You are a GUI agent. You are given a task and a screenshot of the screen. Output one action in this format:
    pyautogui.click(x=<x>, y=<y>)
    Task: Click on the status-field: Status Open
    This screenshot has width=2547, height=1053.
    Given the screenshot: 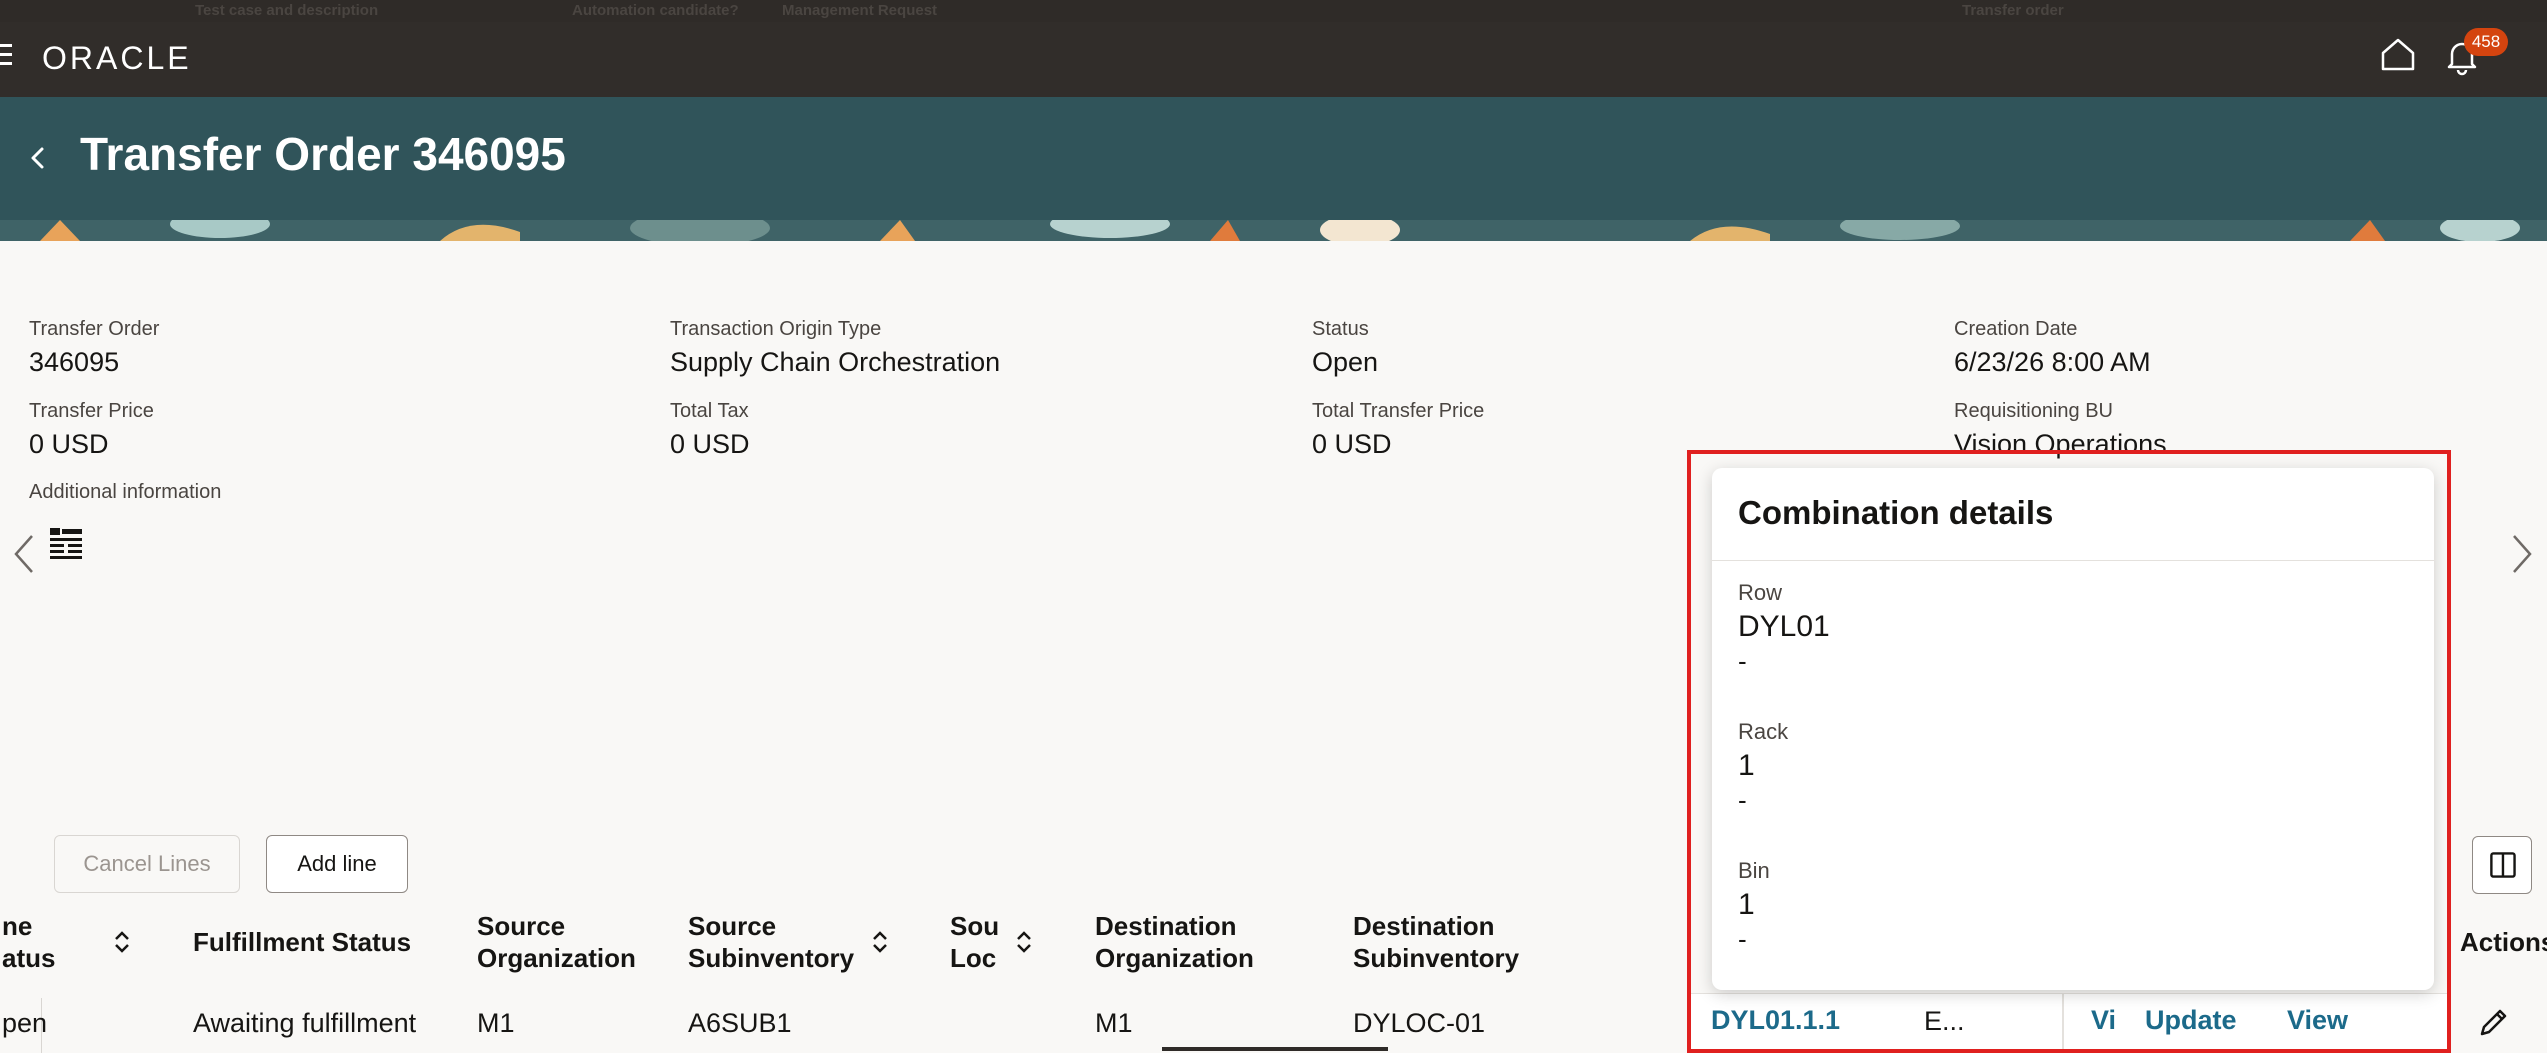 What is the action you would take?
    pyautogui.click(x=1345, y=348)
    